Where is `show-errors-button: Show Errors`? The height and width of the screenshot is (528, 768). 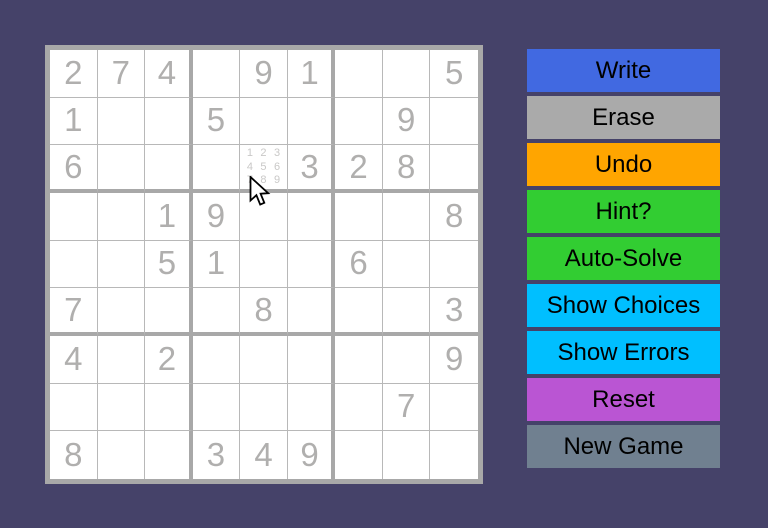 show-errors-button: Show Errors is located at coordinates (623, 352).